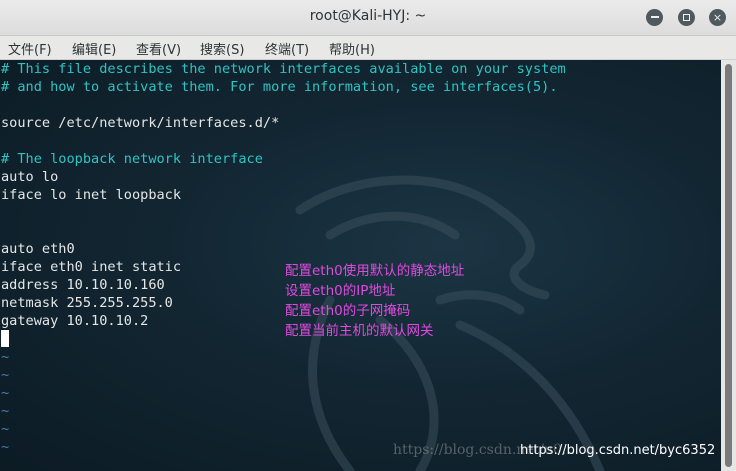  What do you see at coordinates (94, 48) in the screenshot?
I see `menu-edit: 编辑(E)` at bounding box center [94, 48].